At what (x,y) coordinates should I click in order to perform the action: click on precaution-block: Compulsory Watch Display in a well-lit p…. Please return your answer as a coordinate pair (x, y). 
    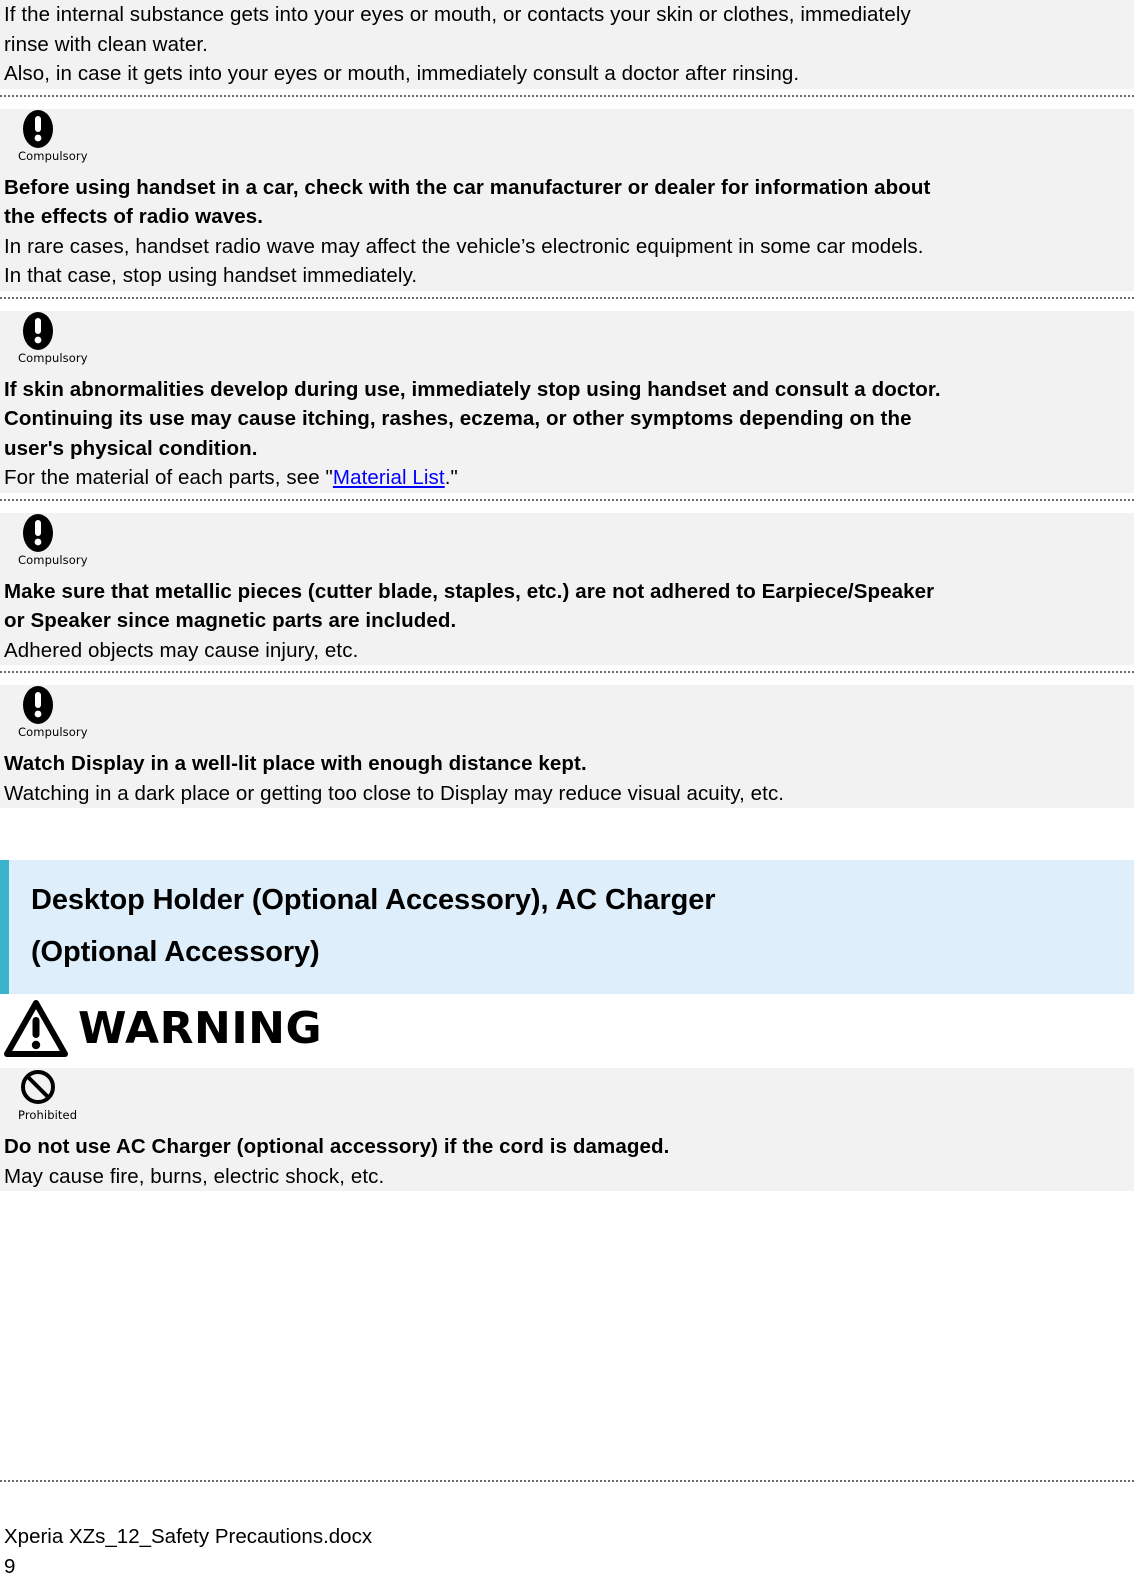
    Looking at the image, I should click on (567, 746).